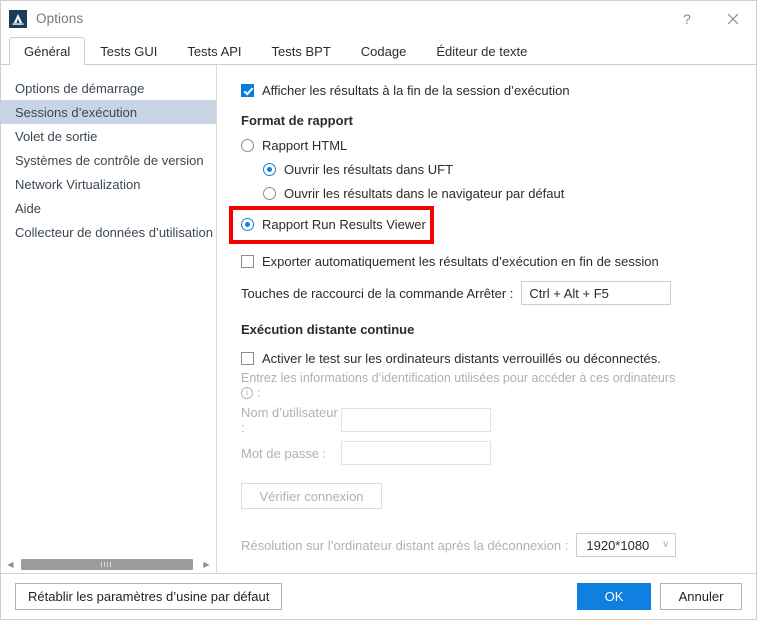 This screenshot has height=620, width=757. What do you see at coordinates (108, 208) in the screenshot?
I see `sidebar-item-aide: Aide` at bounding box center [108, 208].